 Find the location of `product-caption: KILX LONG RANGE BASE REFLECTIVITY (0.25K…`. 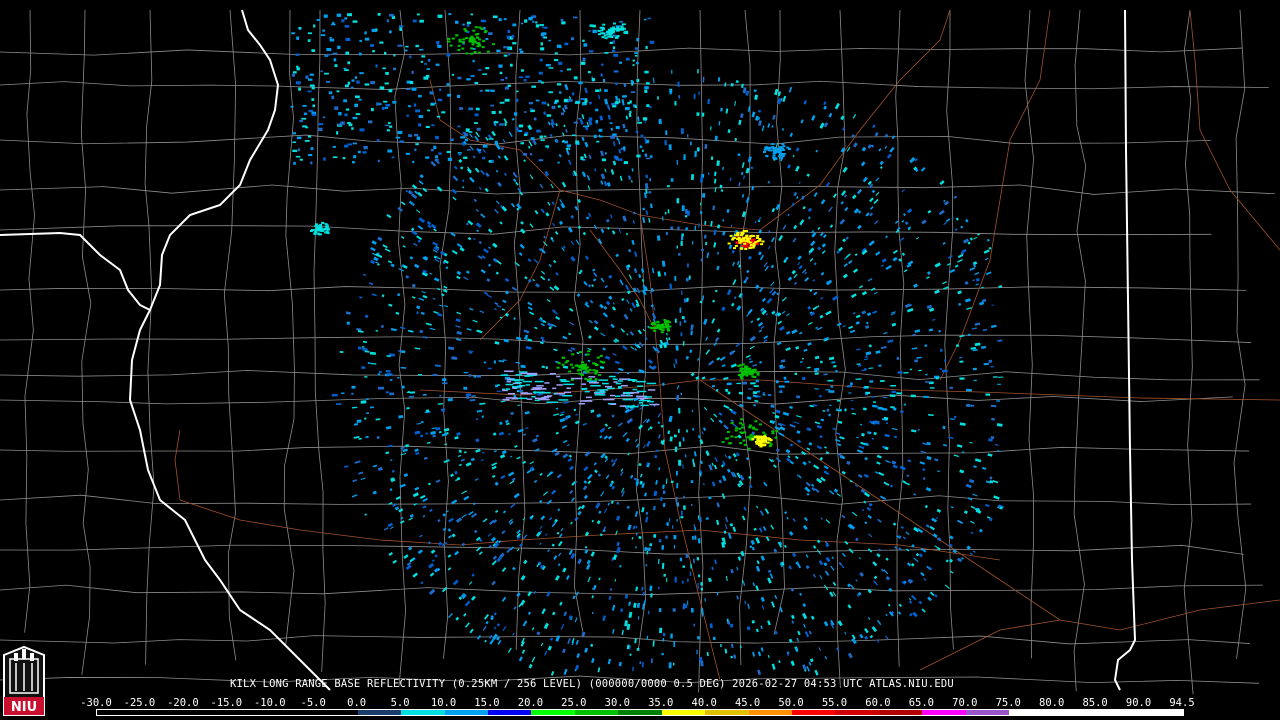

product-caption: KILX LONG RANGE BASE REFLECTIVITY (0.25K… is located at coordinates (592, 684).